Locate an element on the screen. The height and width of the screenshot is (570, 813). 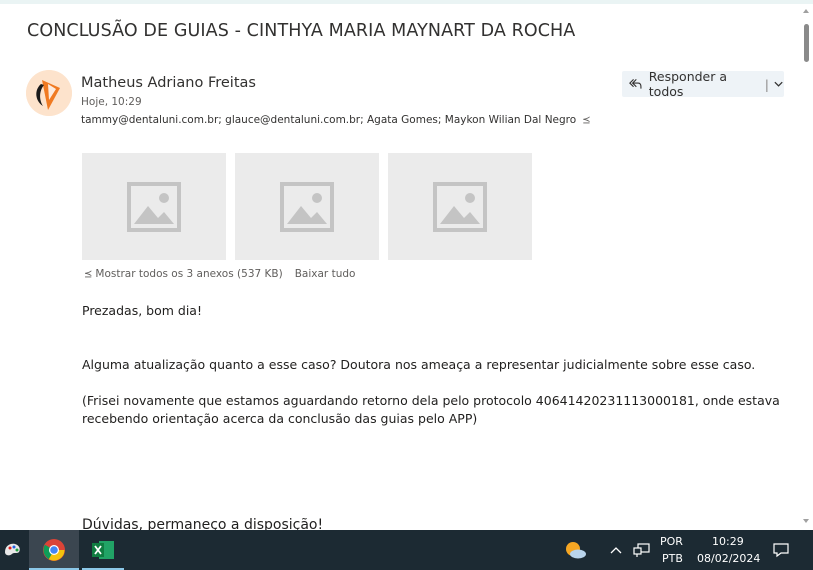
excel-icon is located at coordinates (103, 550).